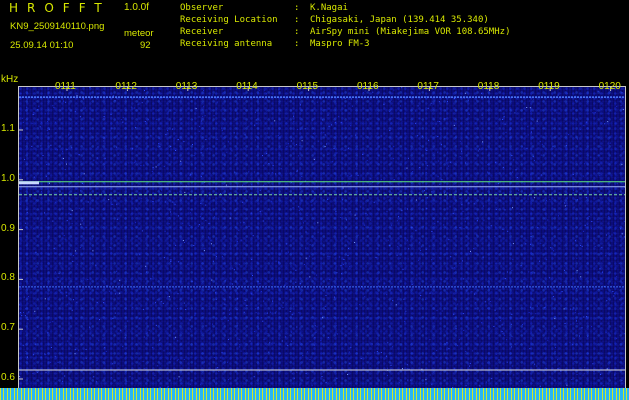 Image resolution: width=629 pixels, height=400 pixels. What do you see at coordinates (314, 394) in the screenshot?
I see `signal-level-spikes` at bounding box center [314, 394].